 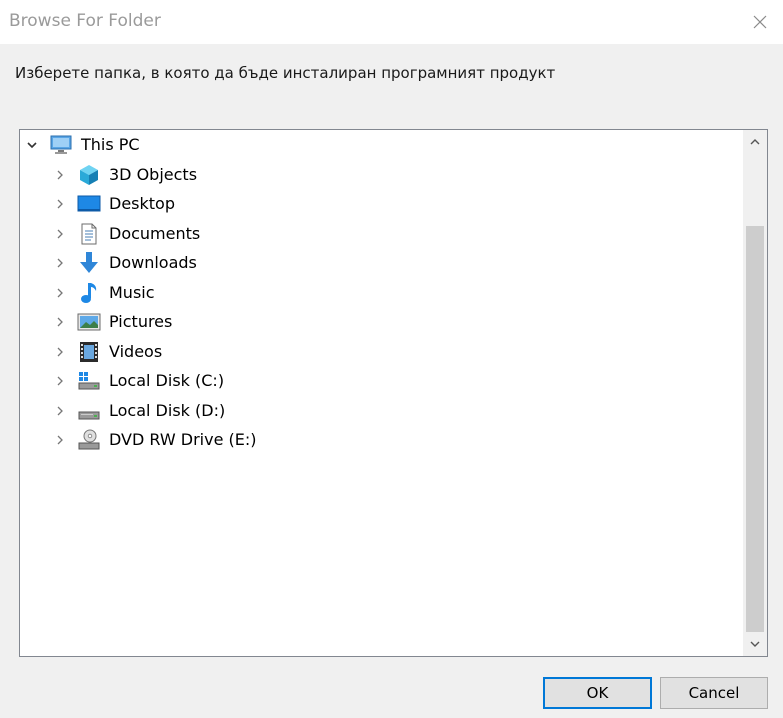 I want to click on close-icon, so click(x=760, y=22).